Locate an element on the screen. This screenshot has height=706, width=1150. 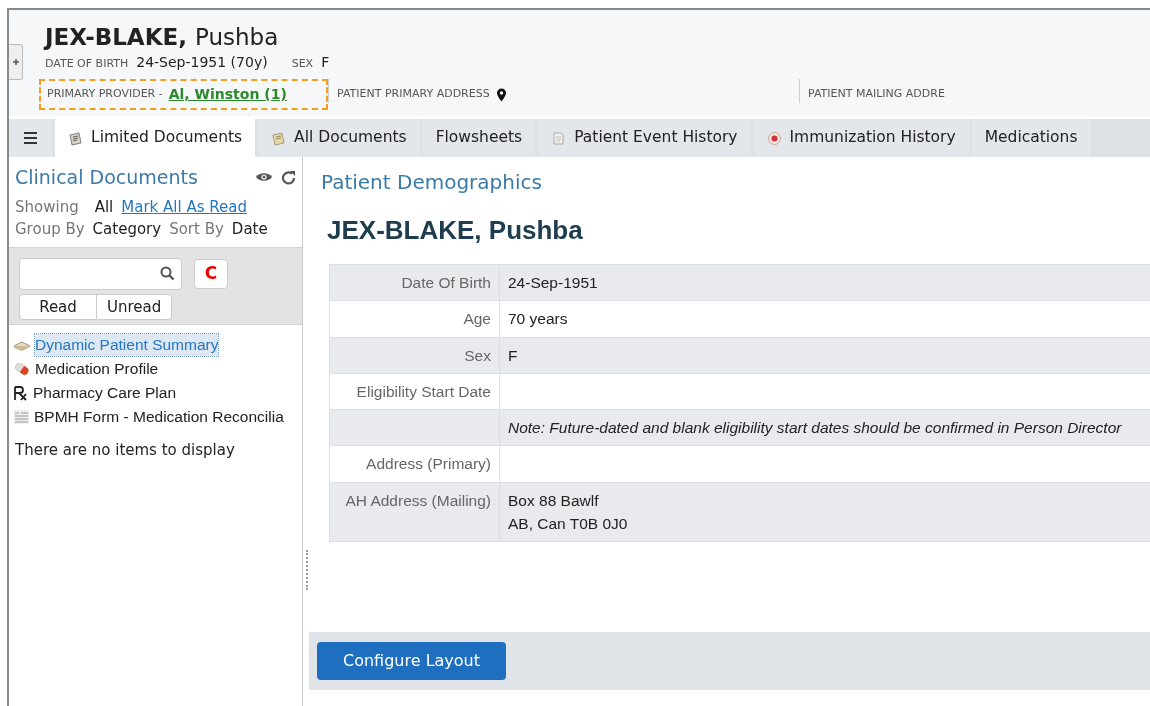
document-item: Pharmacy Care Plan is located at coordinates (104, 393).